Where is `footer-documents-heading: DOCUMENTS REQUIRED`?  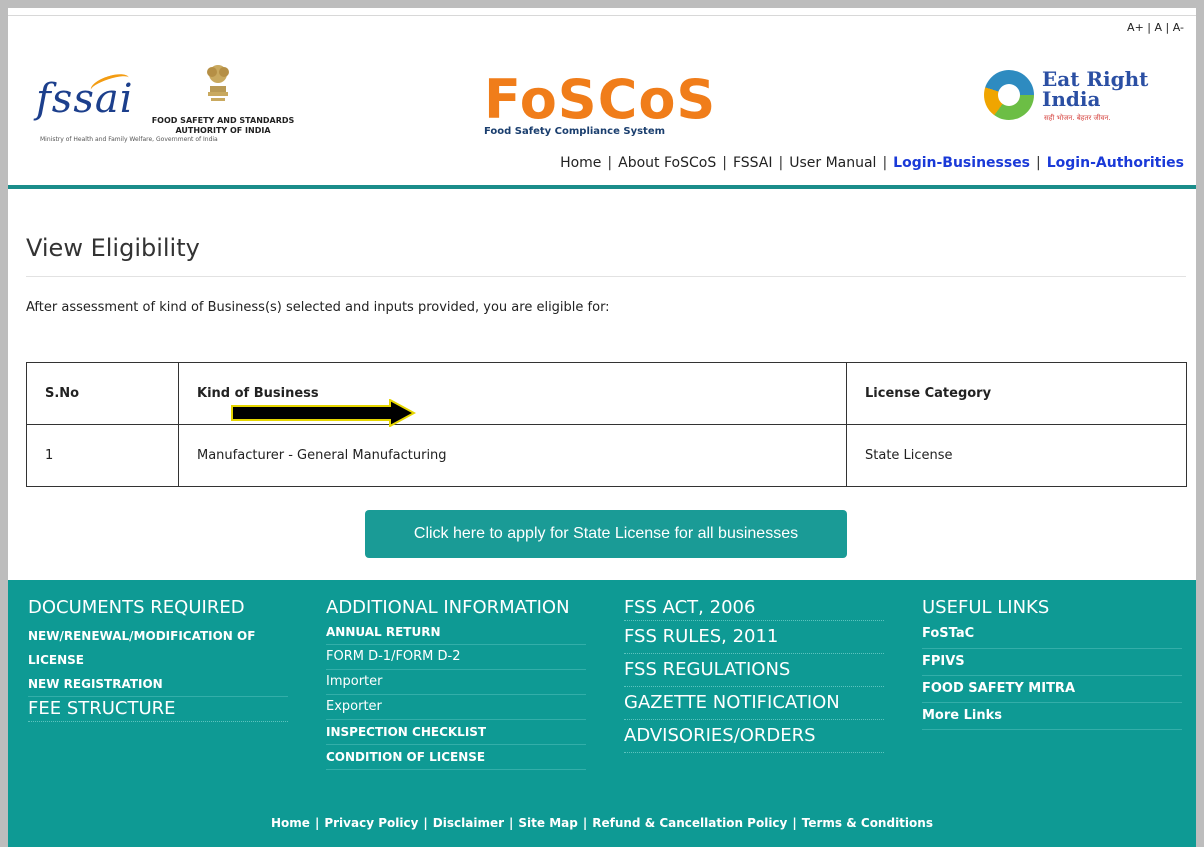 footer-documents-heading: DOCUMENTS REQUIRED is located at coordinates (136, 607).